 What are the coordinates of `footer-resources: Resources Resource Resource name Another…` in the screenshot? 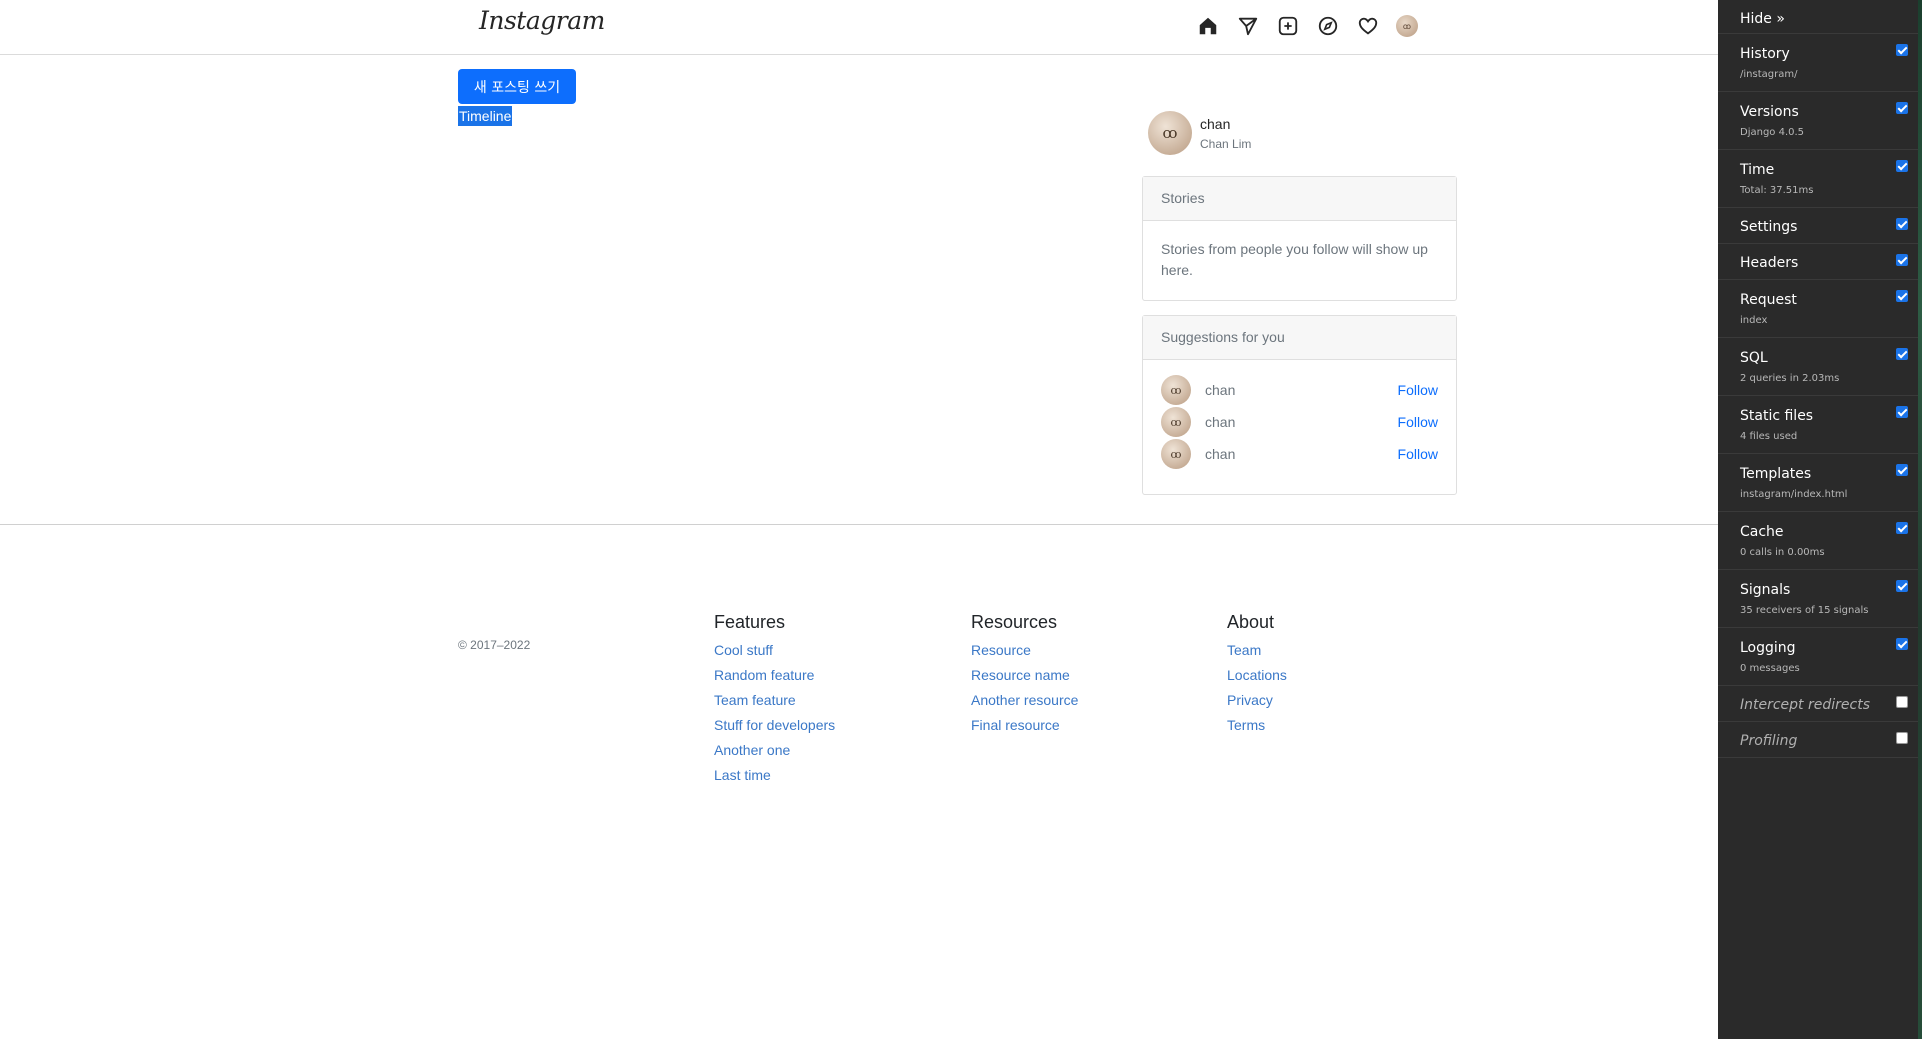 It's located at (1024, 677).